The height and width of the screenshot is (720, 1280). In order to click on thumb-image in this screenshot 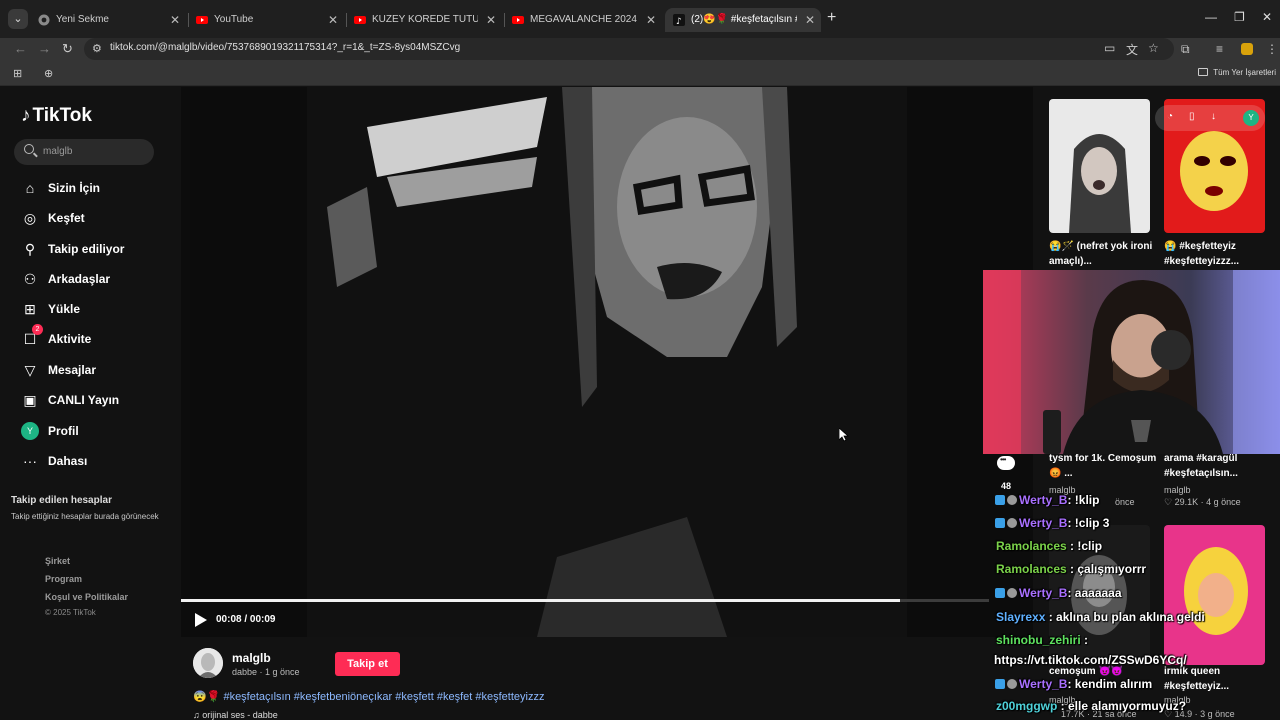, I will do `click(1099, 166)`.